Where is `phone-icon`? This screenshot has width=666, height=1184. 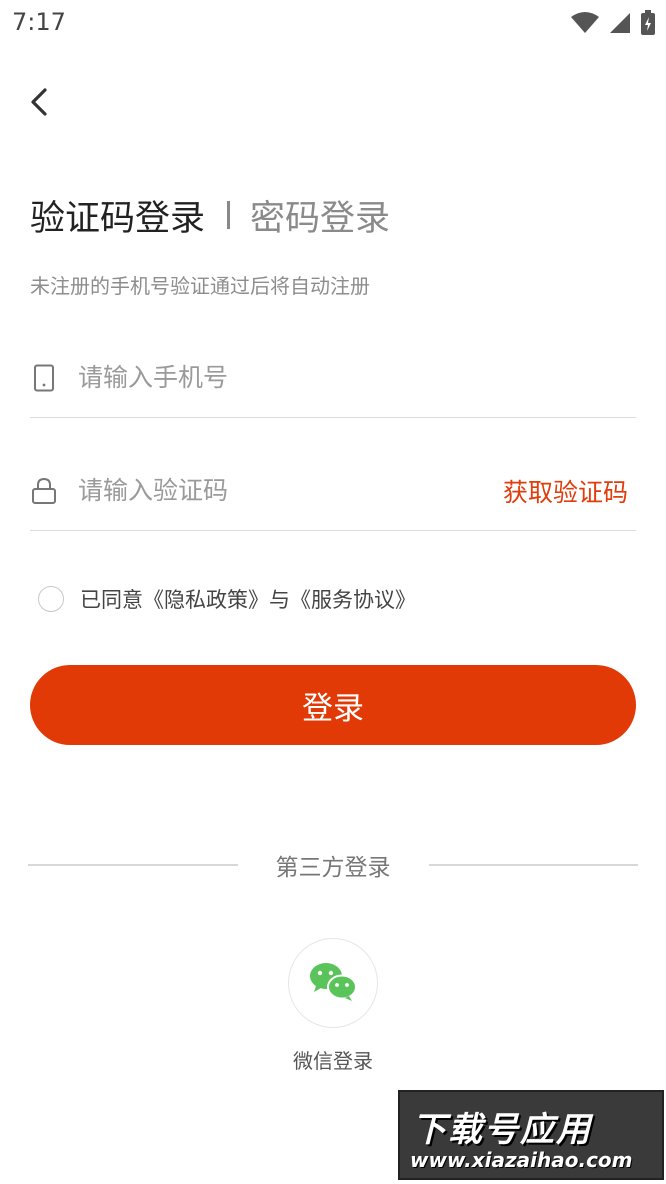
phone-icon is located at coordinates (44, 378).